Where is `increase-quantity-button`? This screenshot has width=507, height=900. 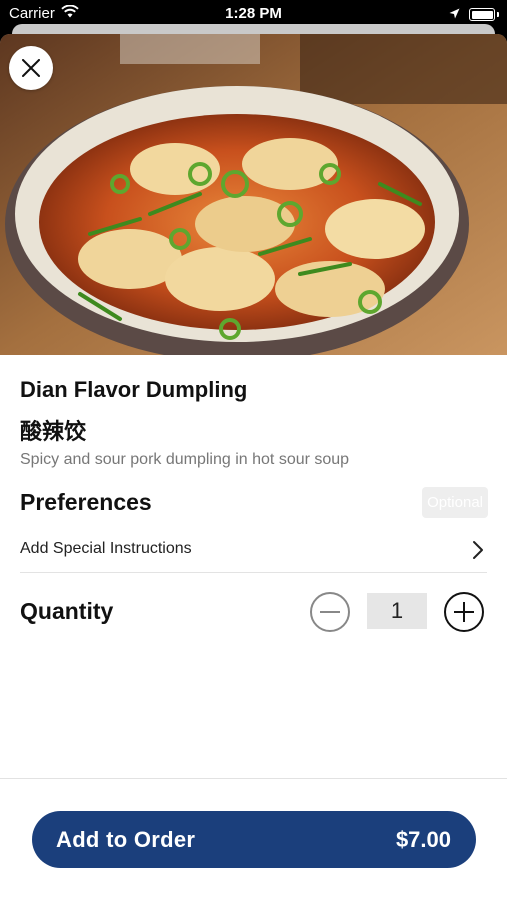
increase-quantity-button is located at coordinates (464, 612).